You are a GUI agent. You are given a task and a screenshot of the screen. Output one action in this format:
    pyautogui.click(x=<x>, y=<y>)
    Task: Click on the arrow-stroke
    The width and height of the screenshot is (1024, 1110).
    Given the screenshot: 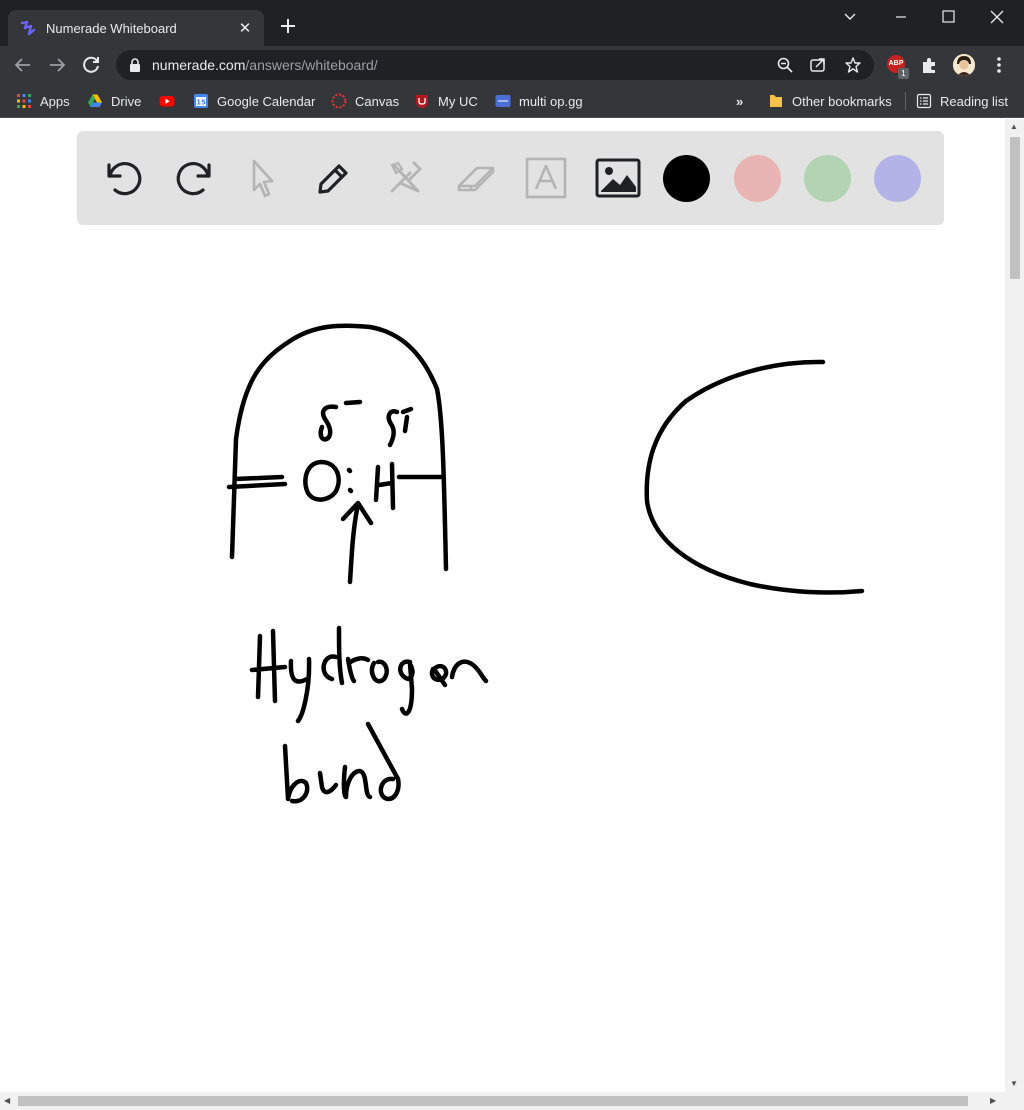 What is the action you would take?
    pyautogui.click(x=357, y=542)
    